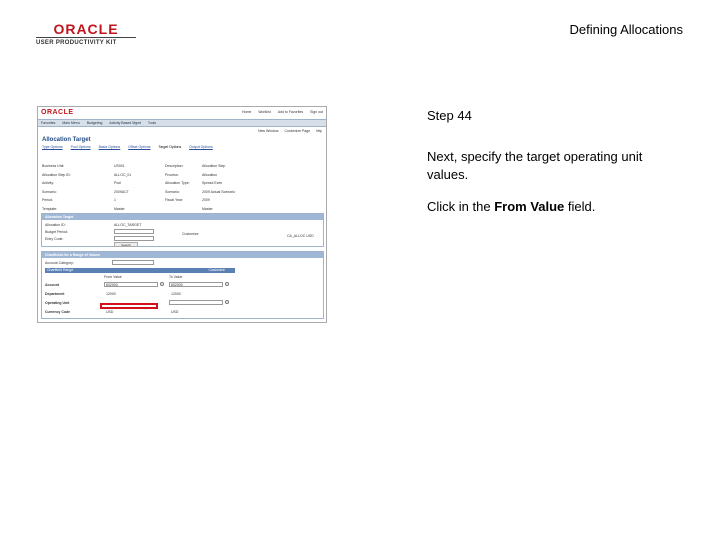 Image resolution: width=720 pixels, height=540 pixels. I want to click on customize-page-link: Customize Page, so click(297, 131).